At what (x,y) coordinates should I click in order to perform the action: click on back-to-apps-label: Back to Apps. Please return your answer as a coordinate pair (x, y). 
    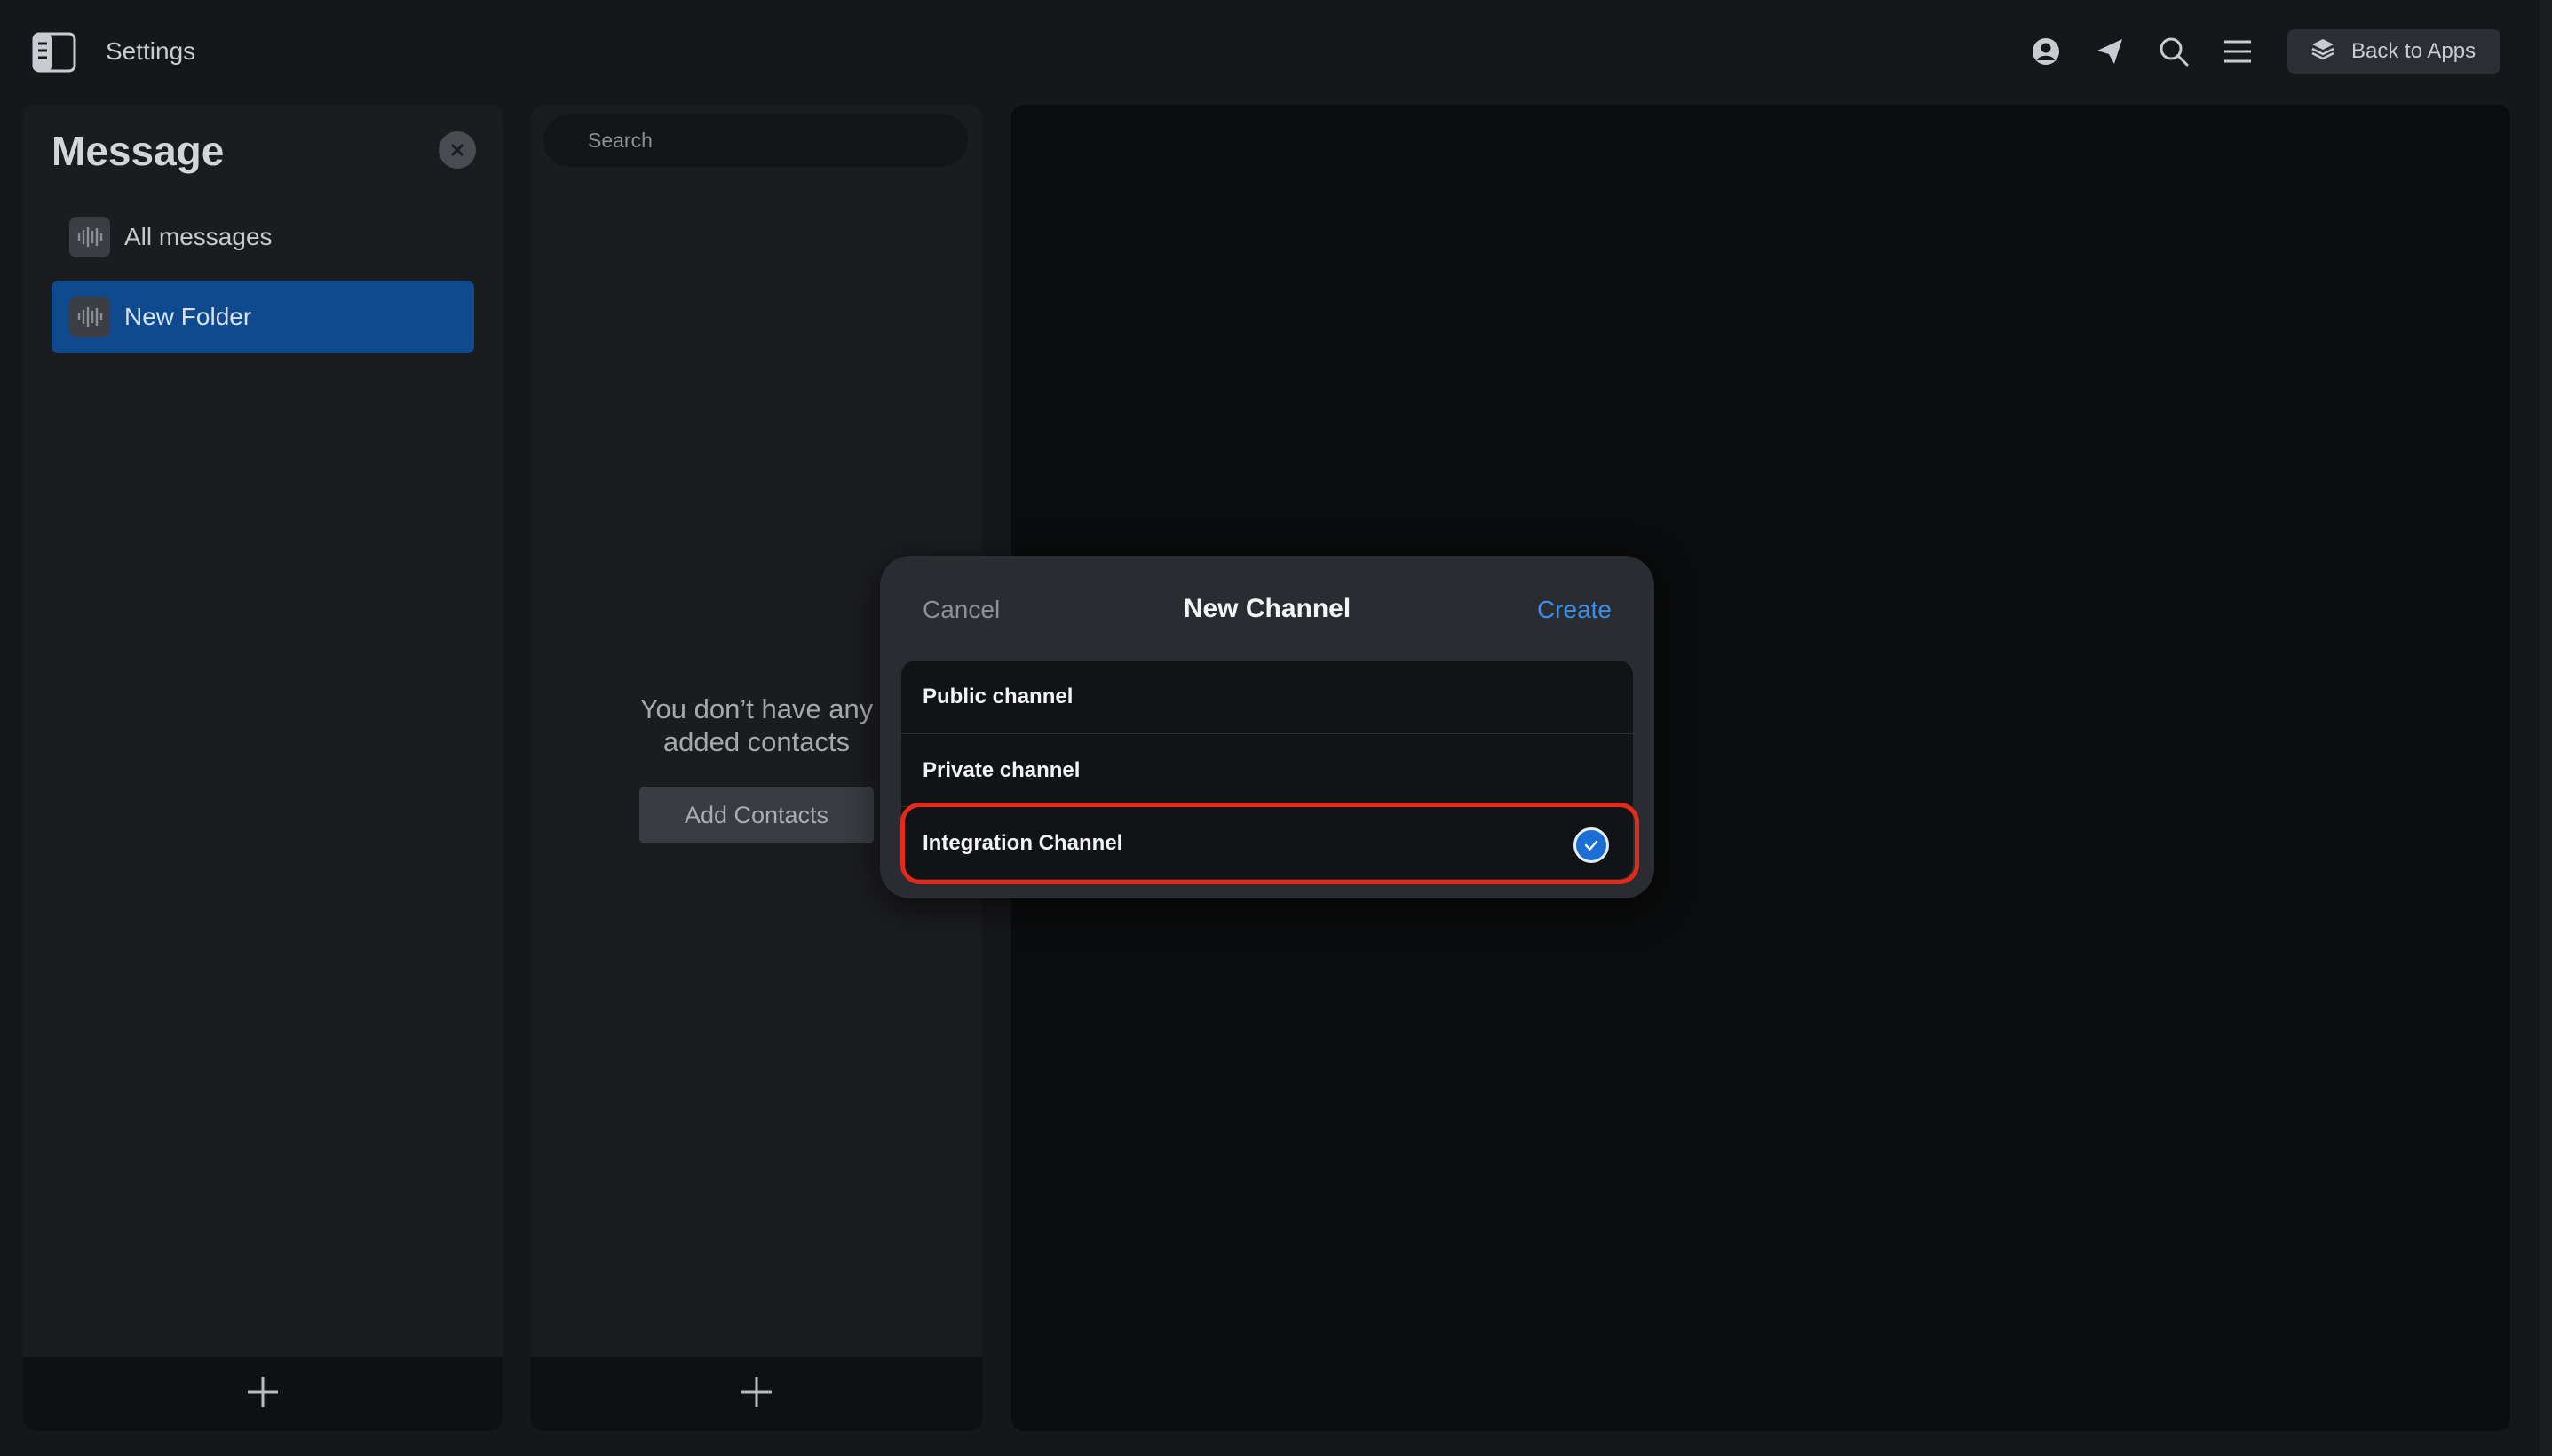
    Looking at the image, I should click on (2414, 51).